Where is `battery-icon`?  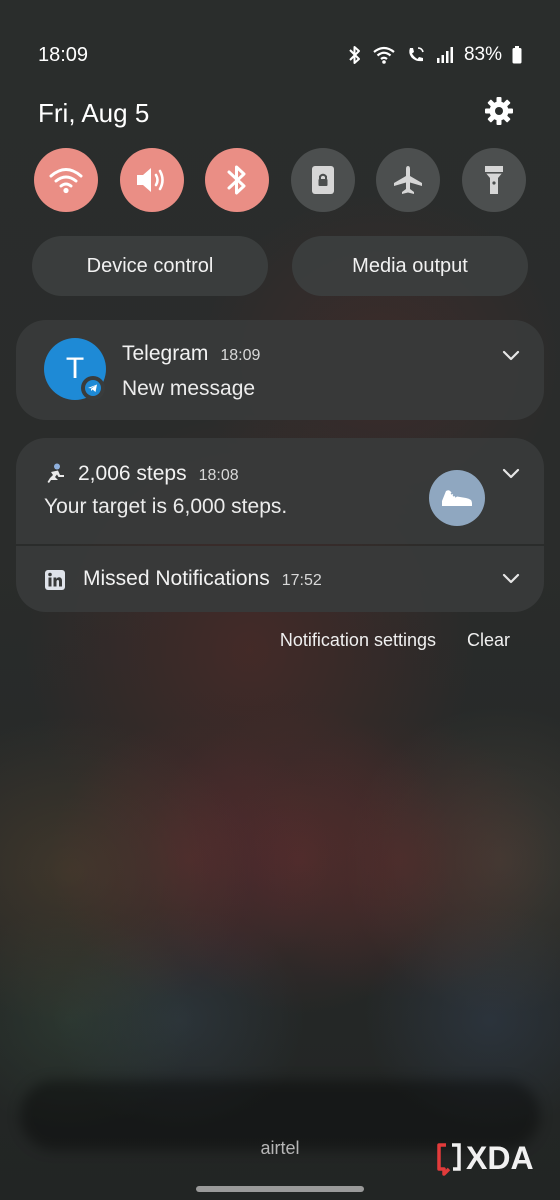 battery-icon is located at coordinates (517, 55).